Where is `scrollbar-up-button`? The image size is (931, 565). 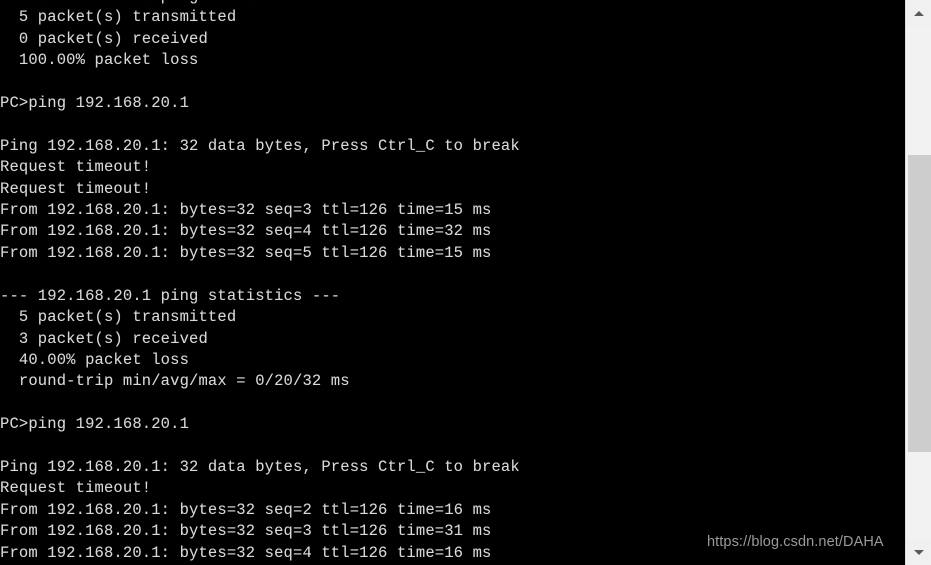 scrollbar-up-button is located at coordinates (918, 13).